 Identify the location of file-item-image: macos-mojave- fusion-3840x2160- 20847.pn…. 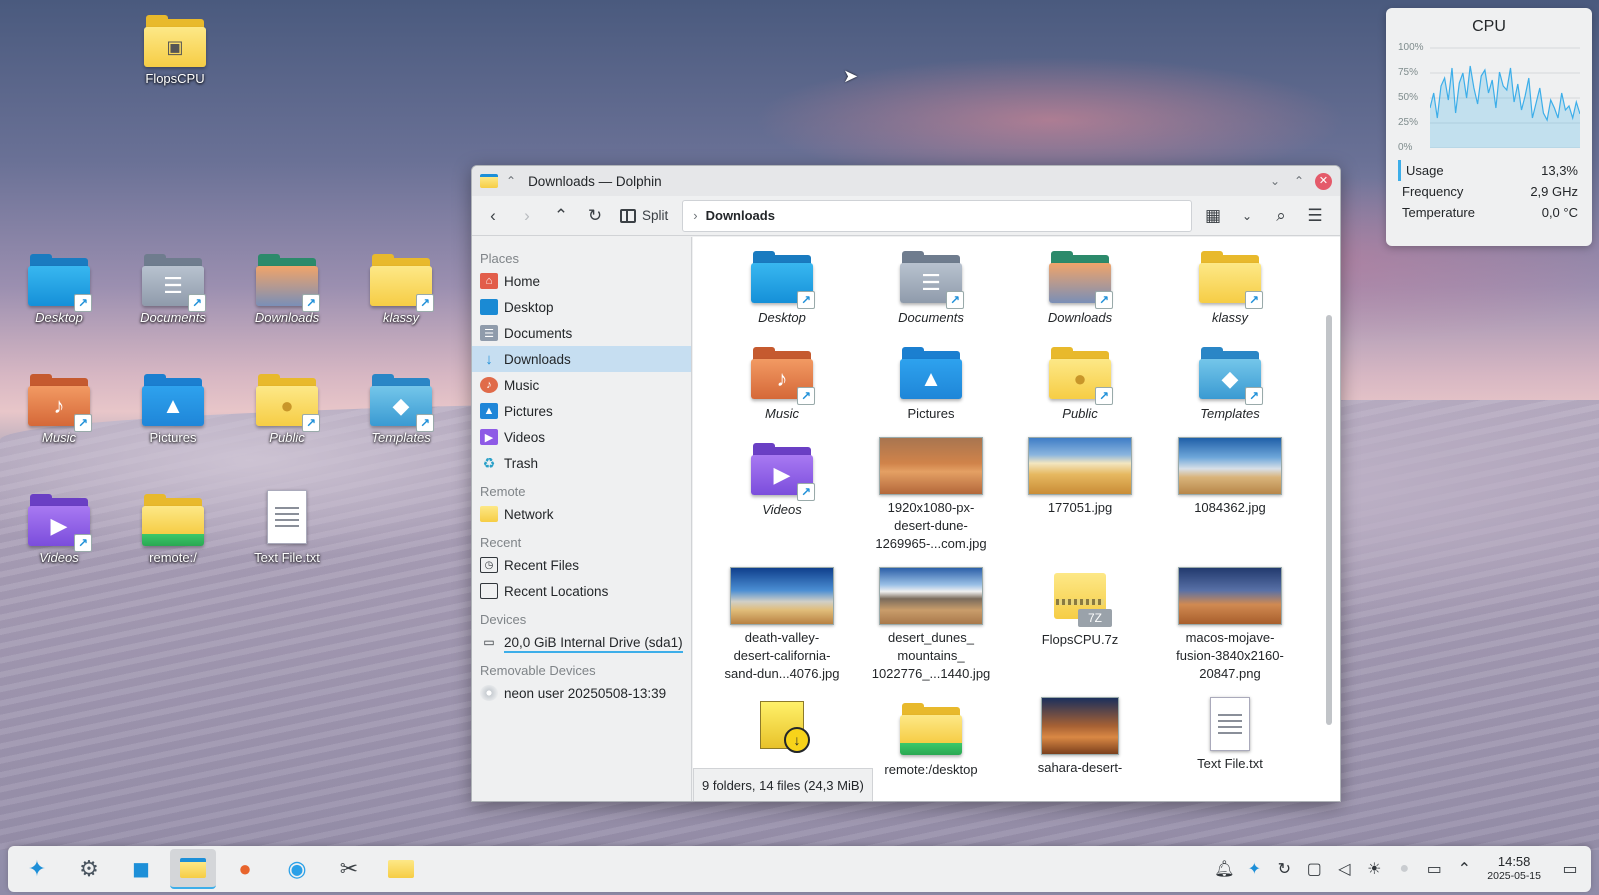
(1230, 625).